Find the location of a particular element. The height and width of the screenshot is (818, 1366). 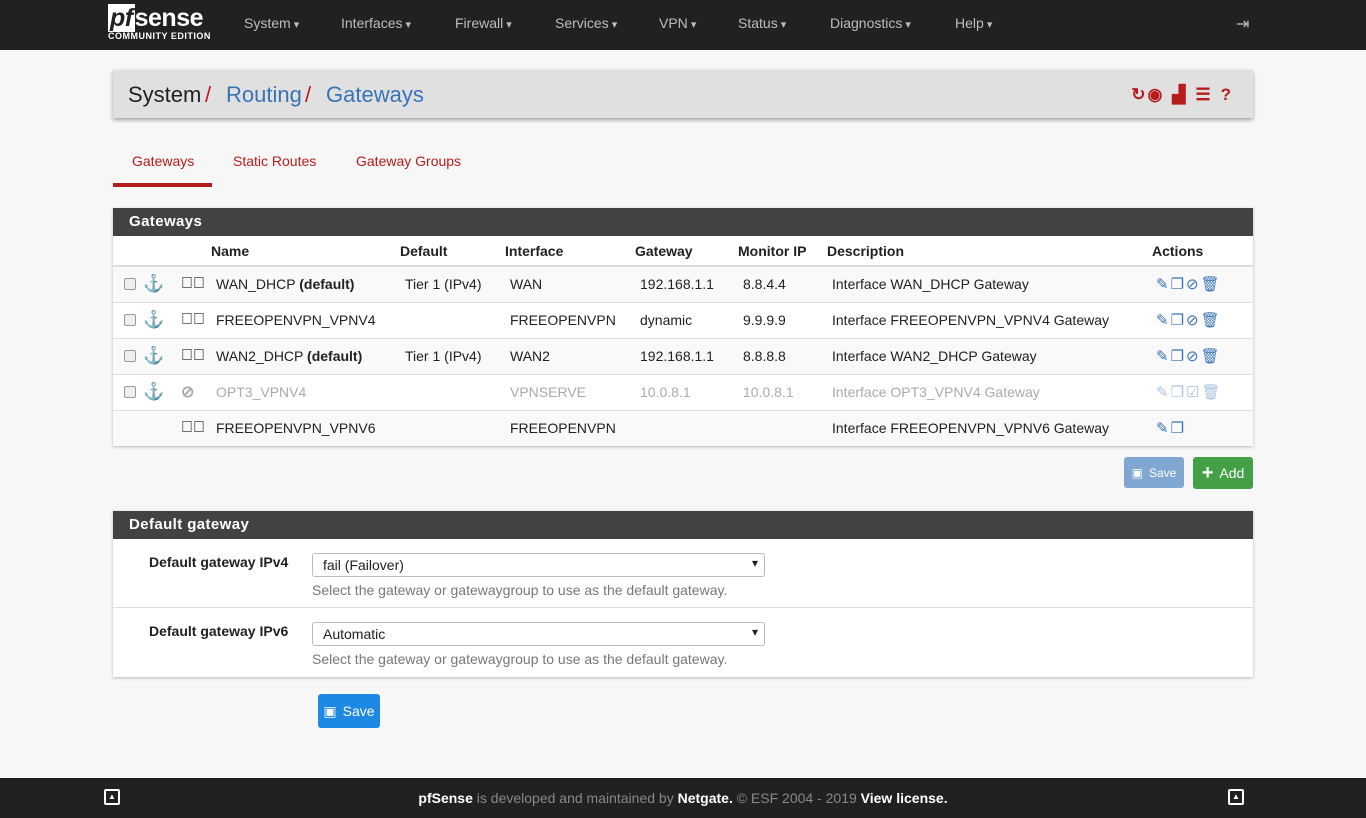

save-icon: ▣ is located at coordinates (1137, 472).